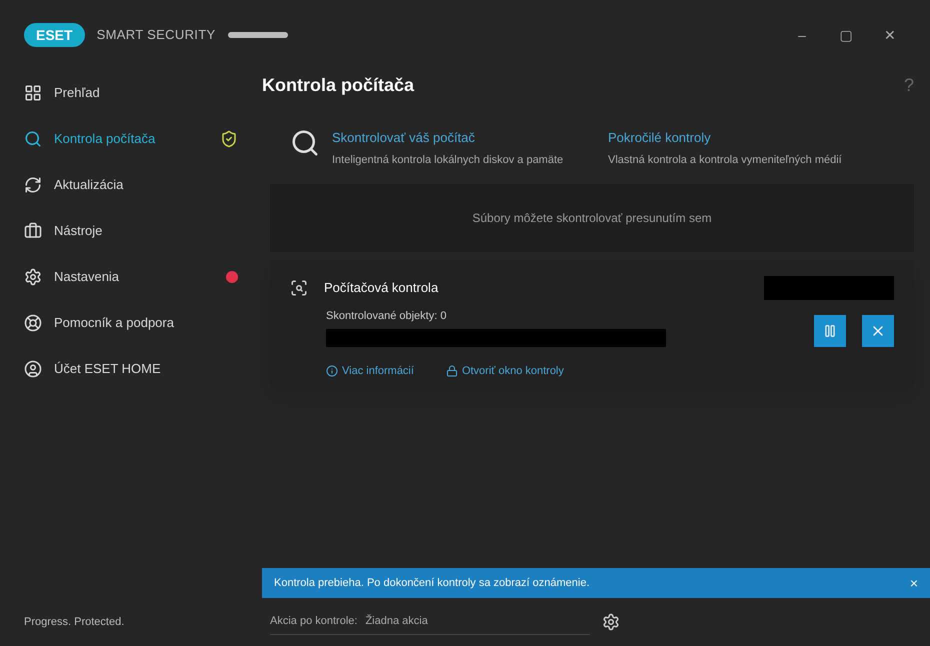  What do you see at coordinates (846, 35) in the screenshot?
I see `window-control: ▢` at bounding box center [846, 35].